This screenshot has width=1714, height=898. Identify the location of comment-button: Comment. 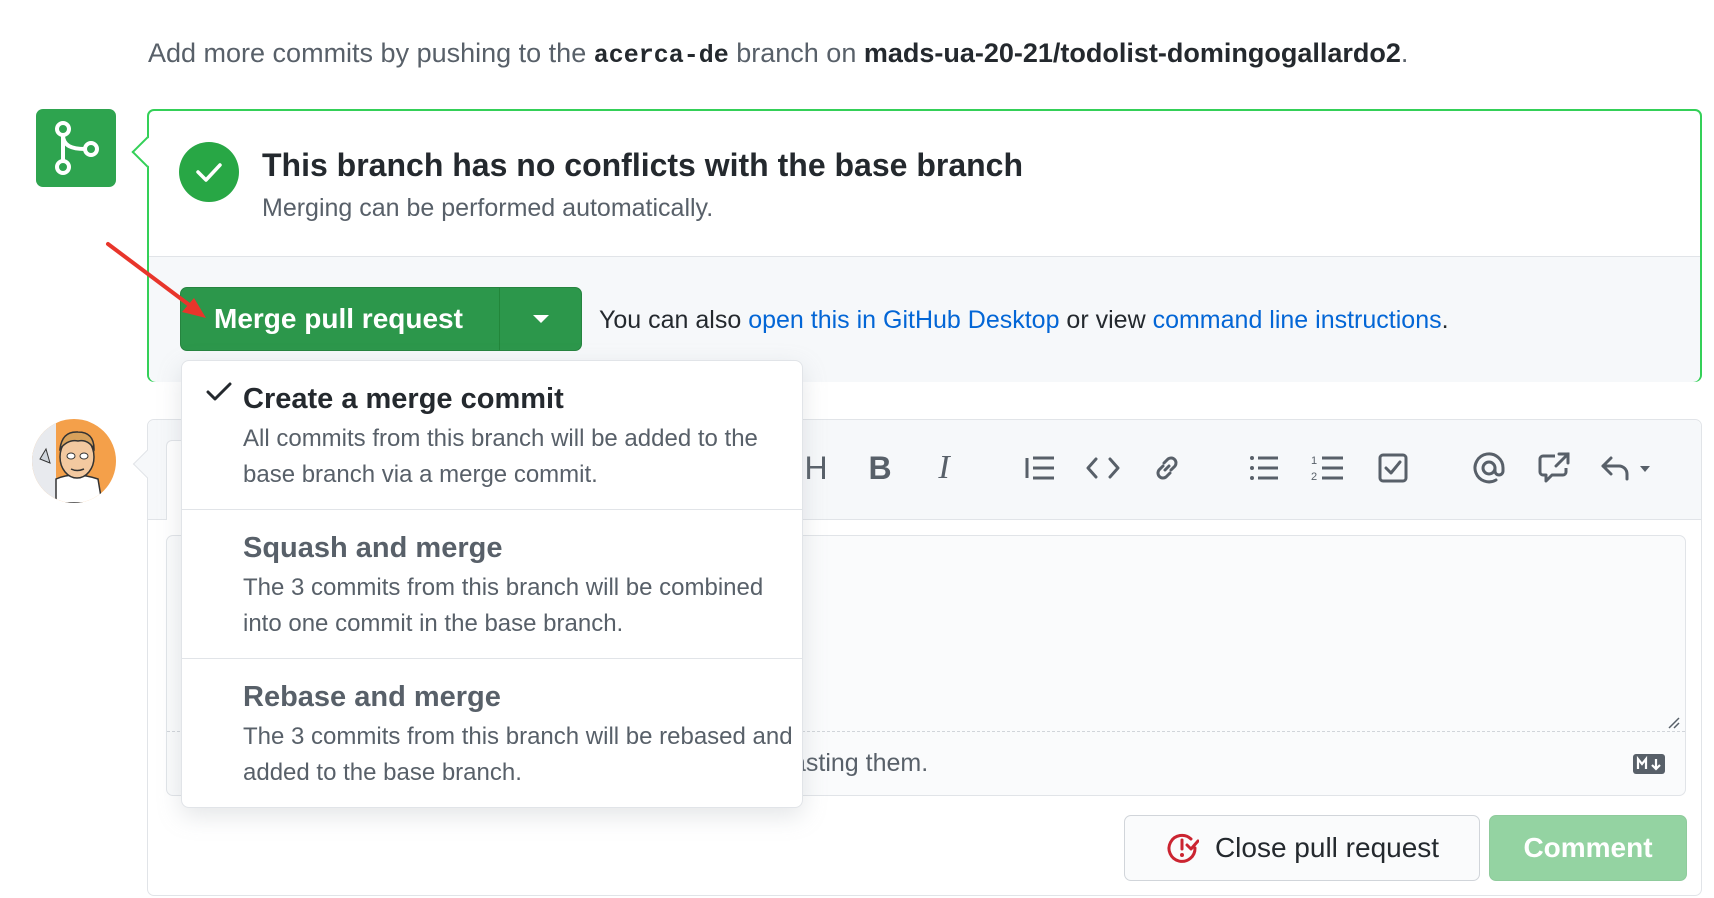
(1588, 848).